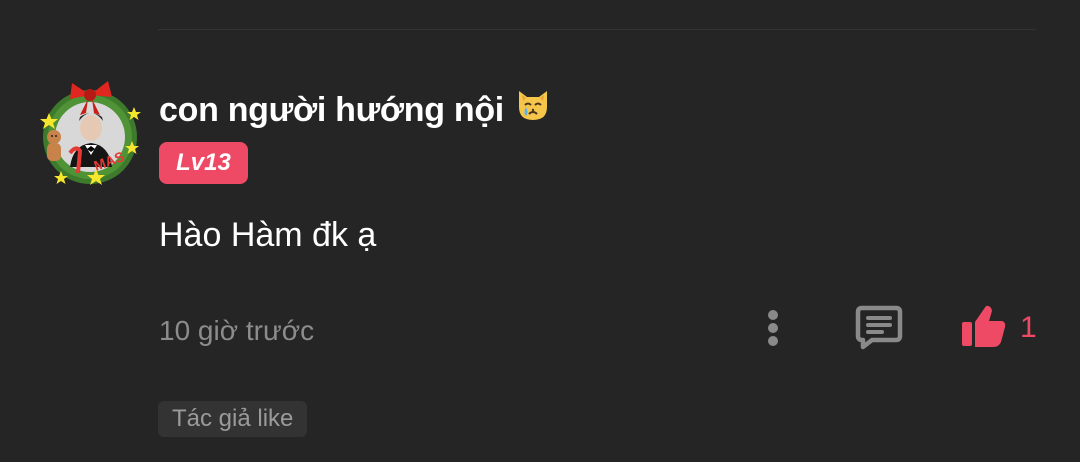  I want to click on comment-icon, so click(879, 327).